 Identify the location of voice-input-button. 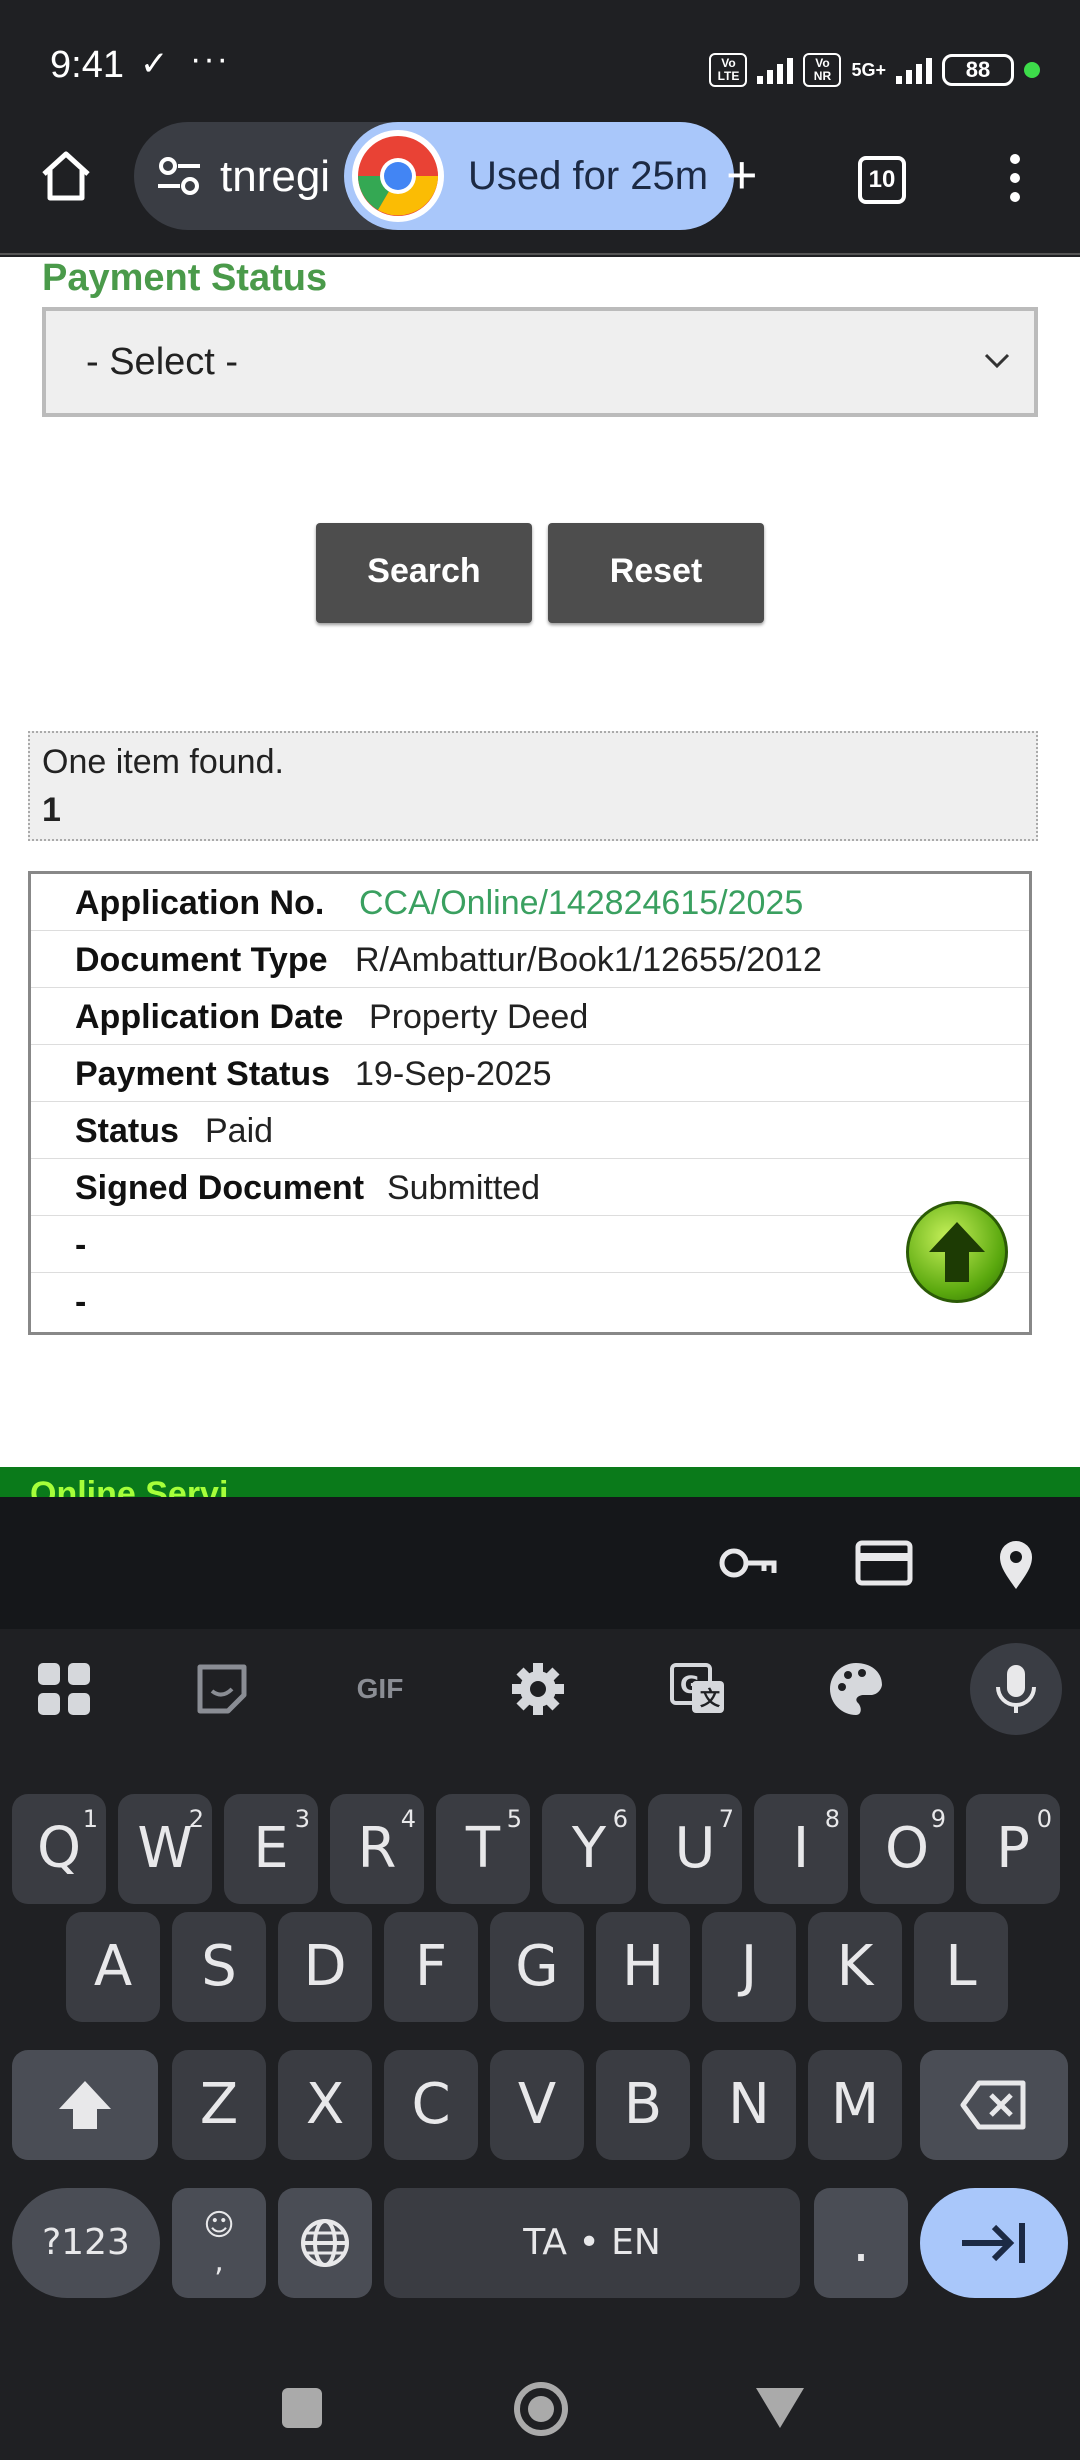
(1016, 1689).